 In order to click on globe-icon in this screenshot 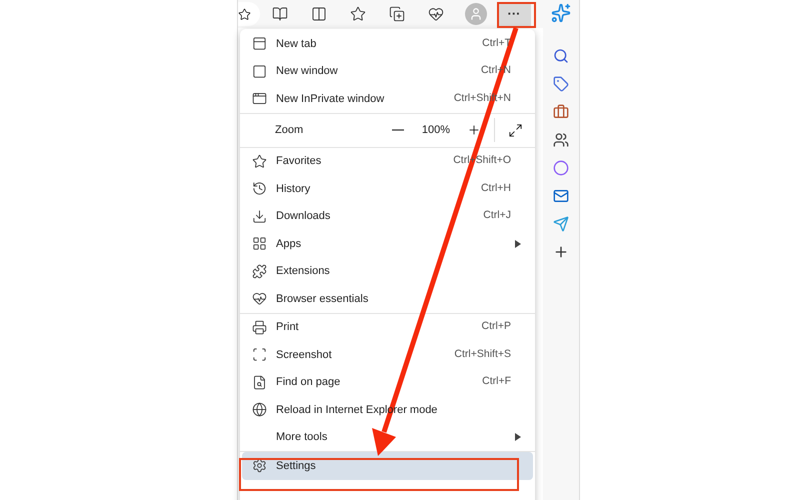, I will do `click(259, 410)`.